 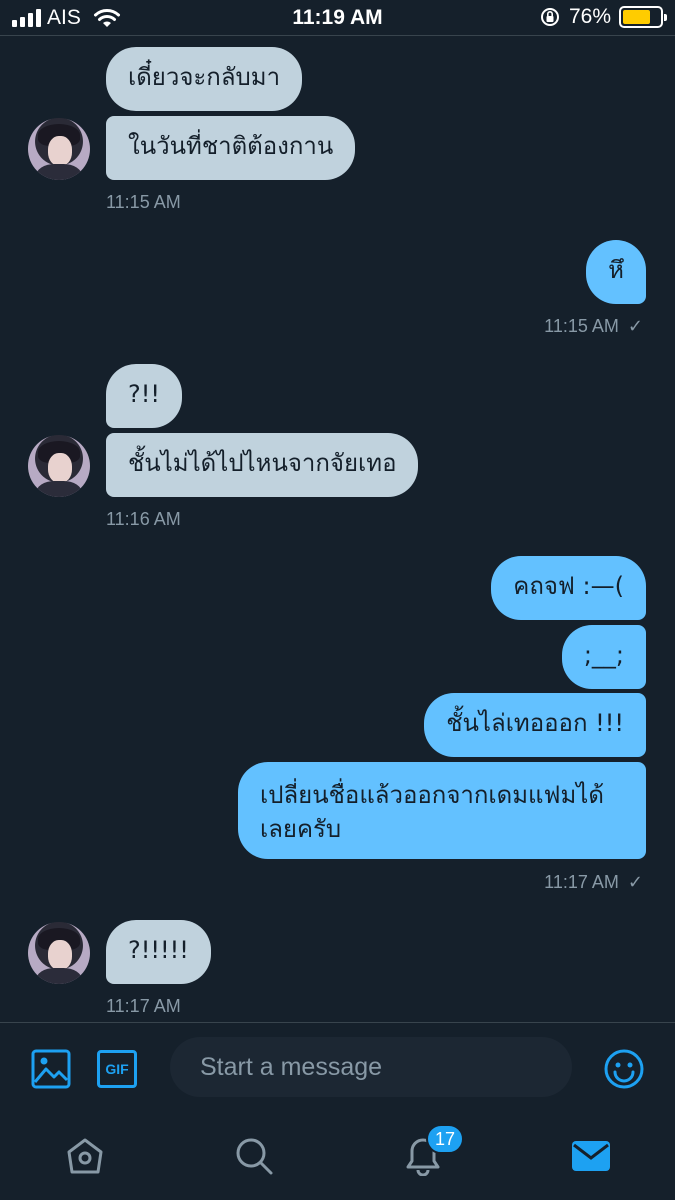 I want to click on message-composer: GIF Start a message, so click(x=337, y=1068).